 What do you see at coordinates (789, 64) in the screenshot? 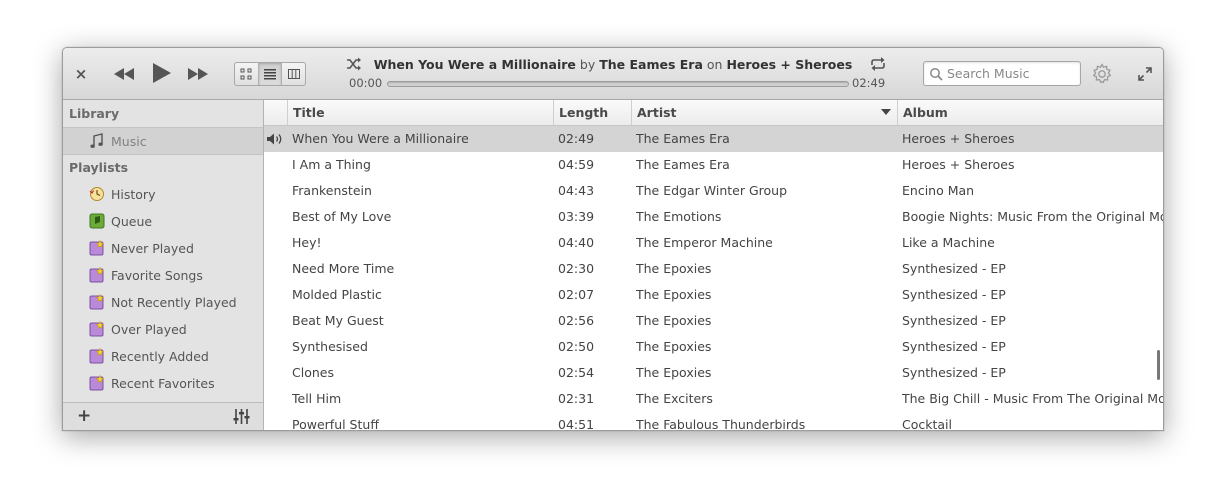
I see `now-playing-album: Heroes + Sheroes` at bounding box center [789, 64].